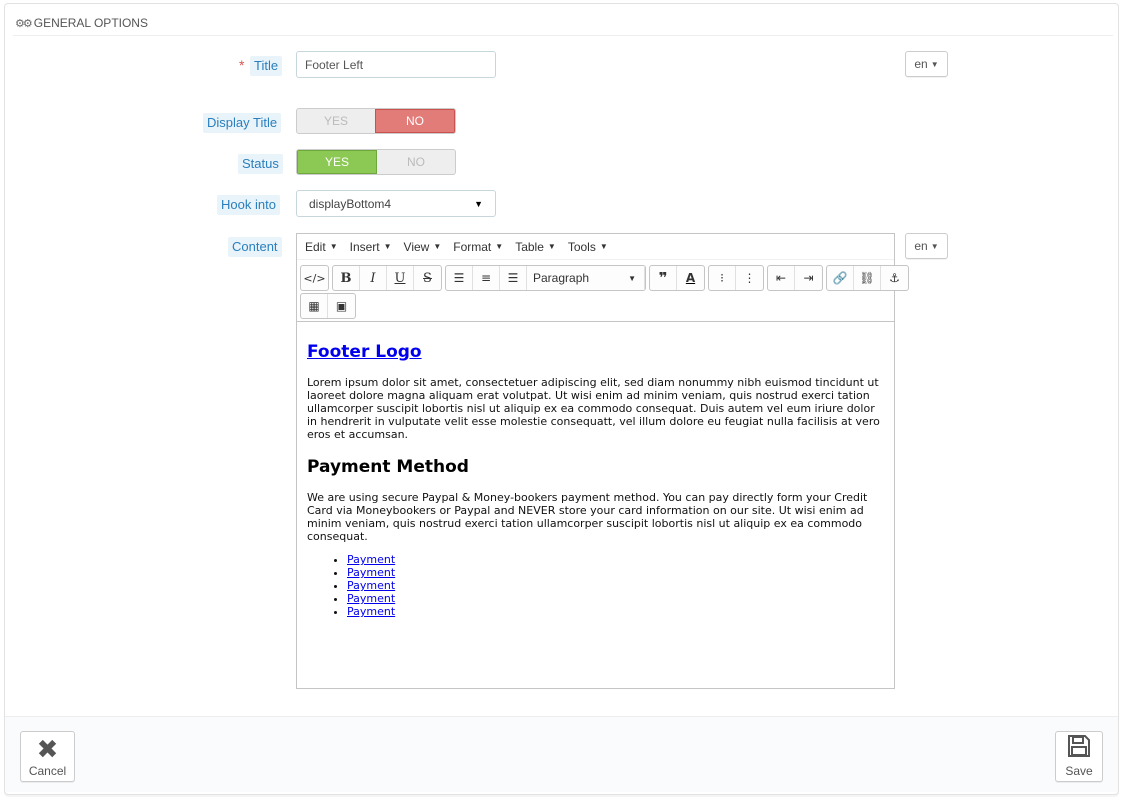 The width and height of the screenshot is (1125, 802). I want to click on panel-heading: ⚙⚙ General options, so click(563, 23).